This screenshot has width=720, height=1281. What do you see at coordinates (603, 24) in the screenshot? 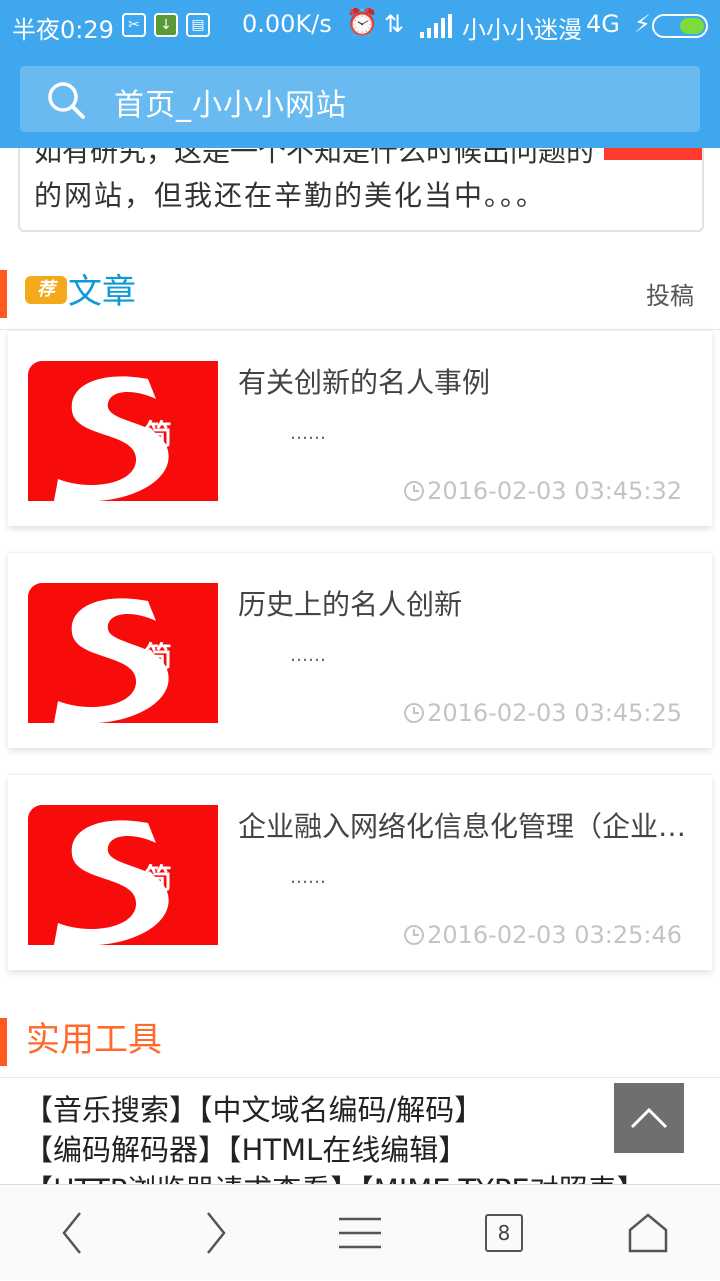
I see `network-type: 4G` at bounding box center [603, 24].